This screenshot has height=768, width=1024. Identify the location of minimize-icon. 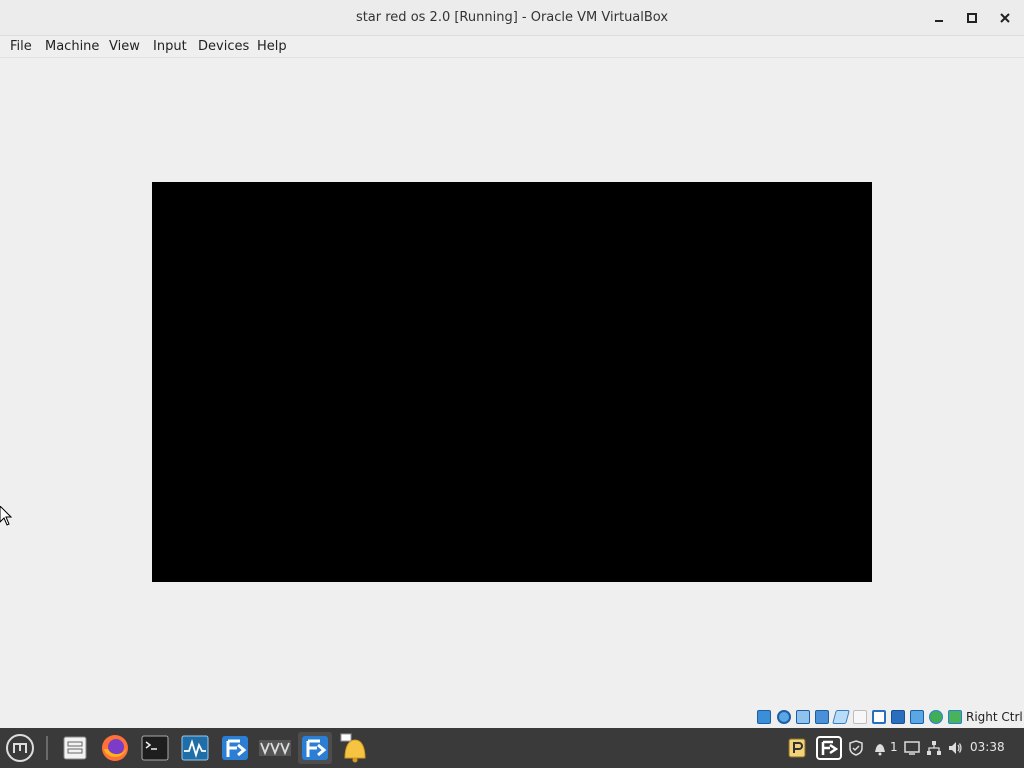
(939, 21).